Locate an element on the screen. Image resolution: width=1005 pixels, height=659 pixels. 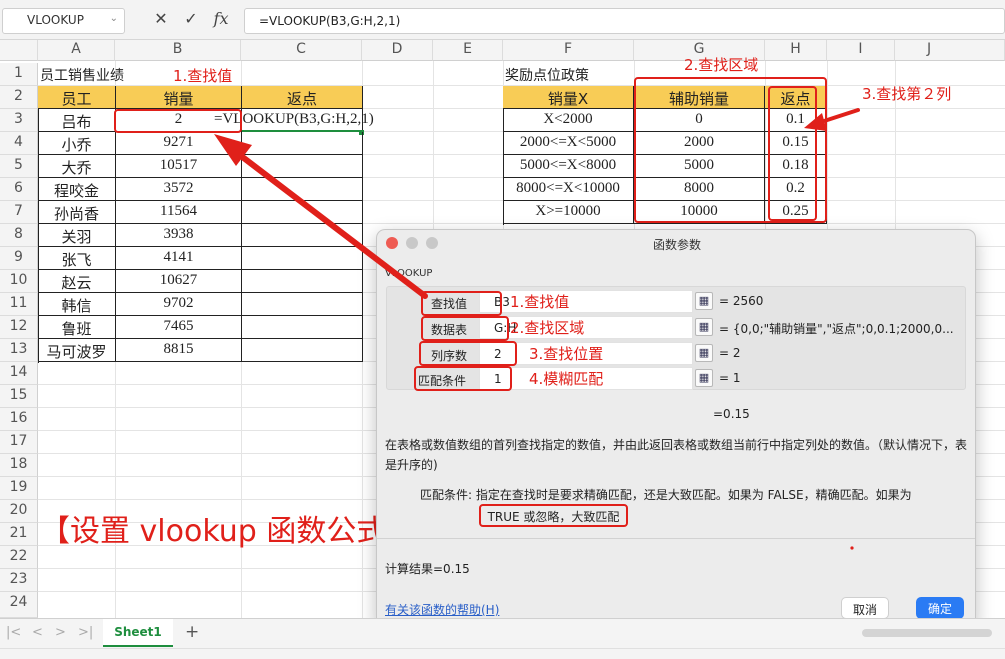
next-sheet-icon: > is located at coordinates (60, 632).